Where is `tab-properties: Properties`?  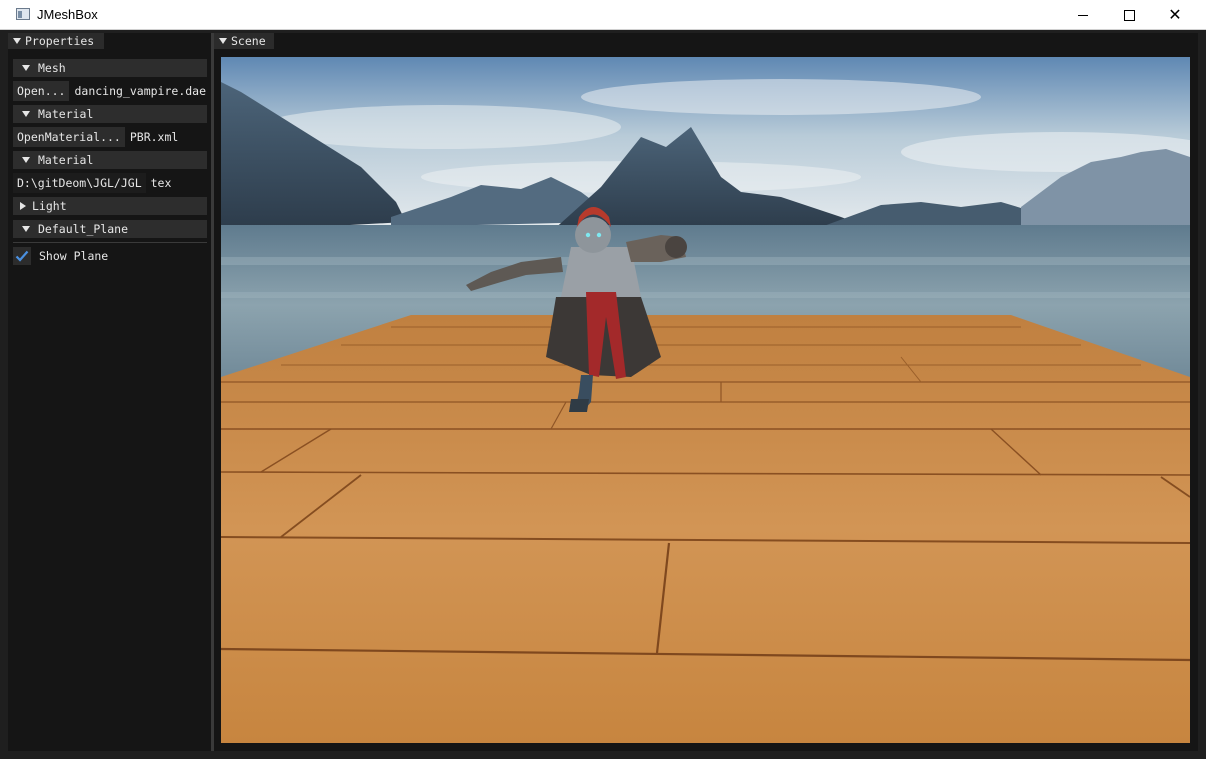
tab-properties: Properties is located at coordinates (56, 41).